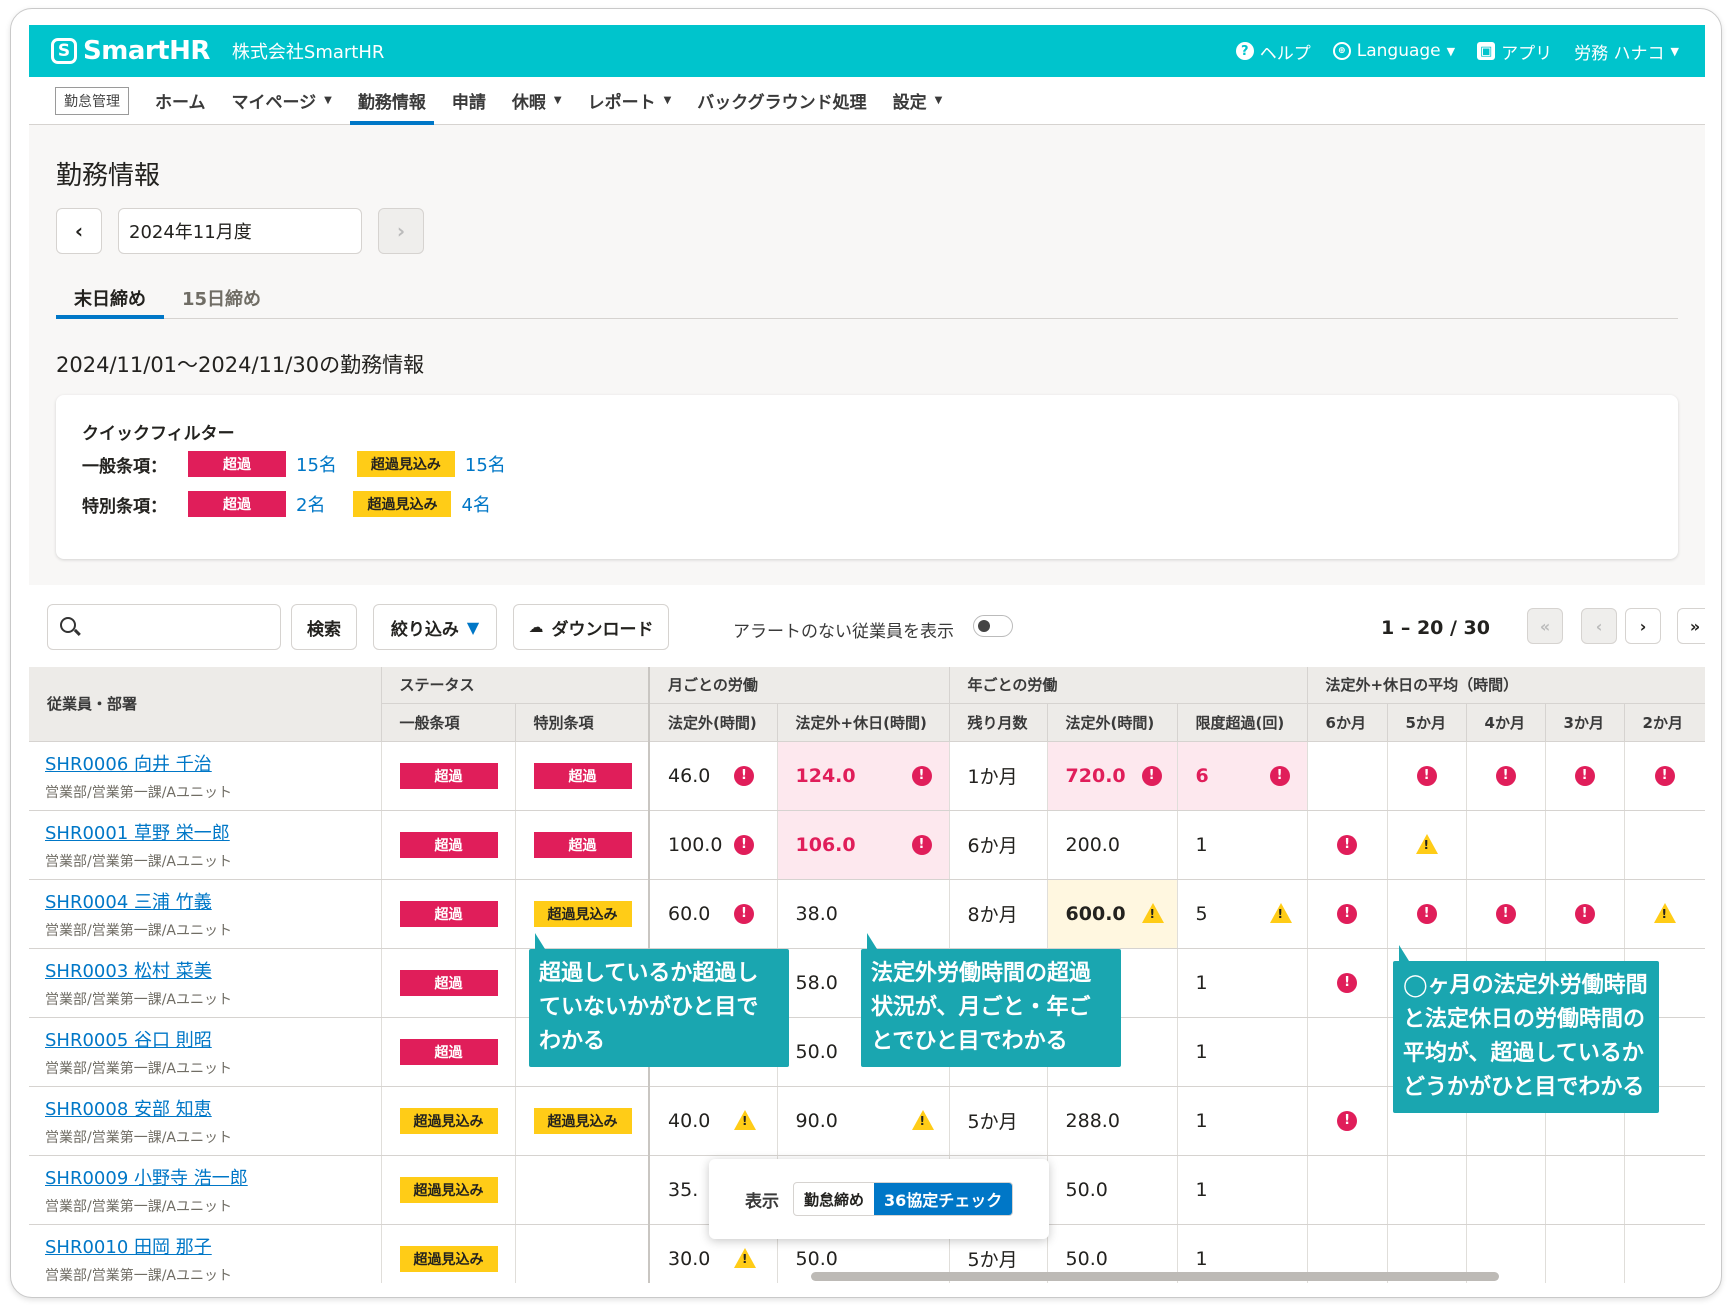 This screenshot has height=1308, width=1732. Describe the element at coordinates (1112, 1121) in the screenshot. I see `yearly-overtime-cell: 288.0` at that location.